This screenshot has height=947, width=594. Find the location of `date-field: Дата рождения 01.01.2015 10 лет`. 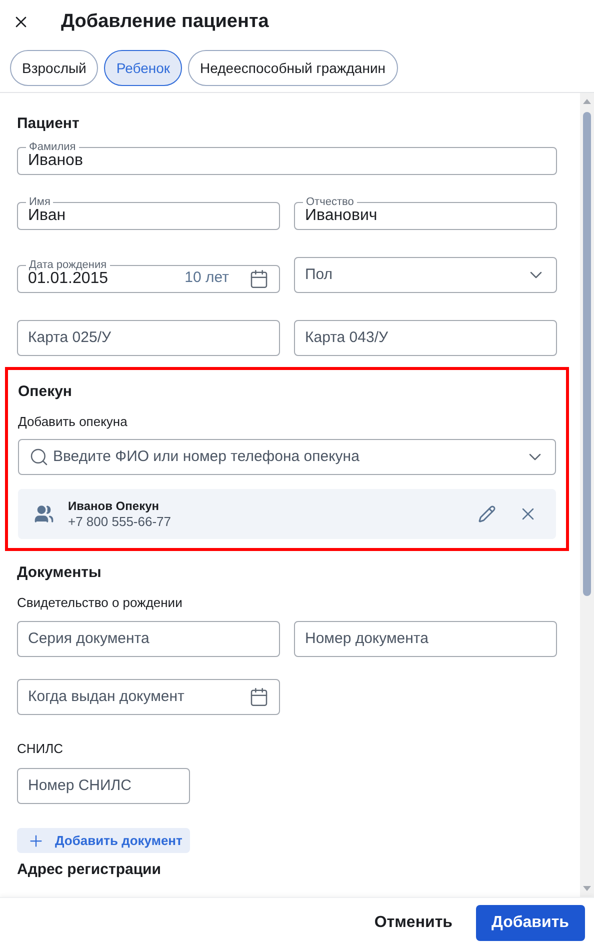

date-field: Дата рождения 01.01.2015 10 лет is located at coordinates (148, 275).